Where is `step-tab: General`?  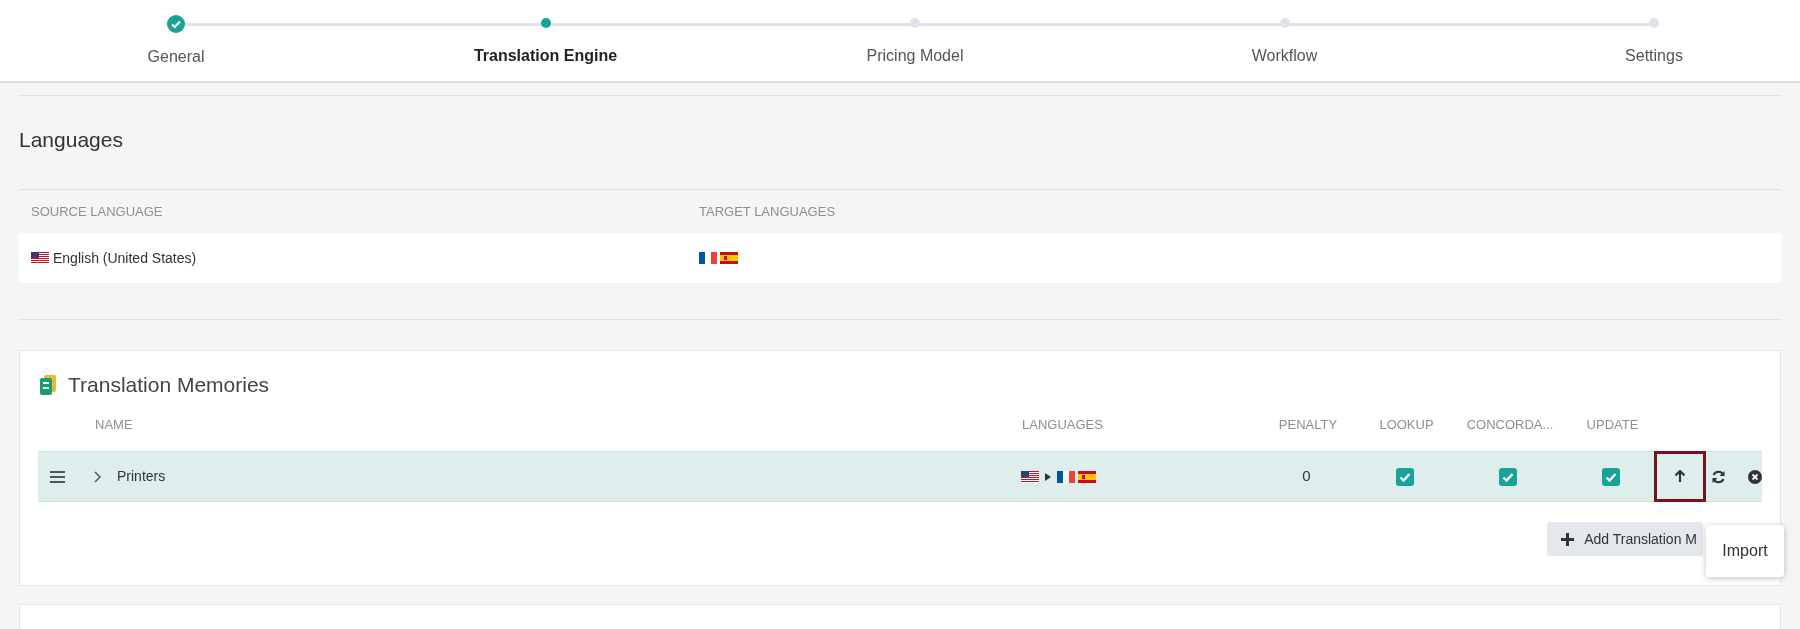
step-tab: General is located at coordinates (176, 57).